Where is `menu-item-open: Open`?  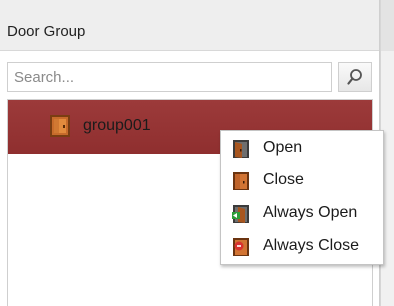
menu-item-open: Open is located at coordinates (302, 148).